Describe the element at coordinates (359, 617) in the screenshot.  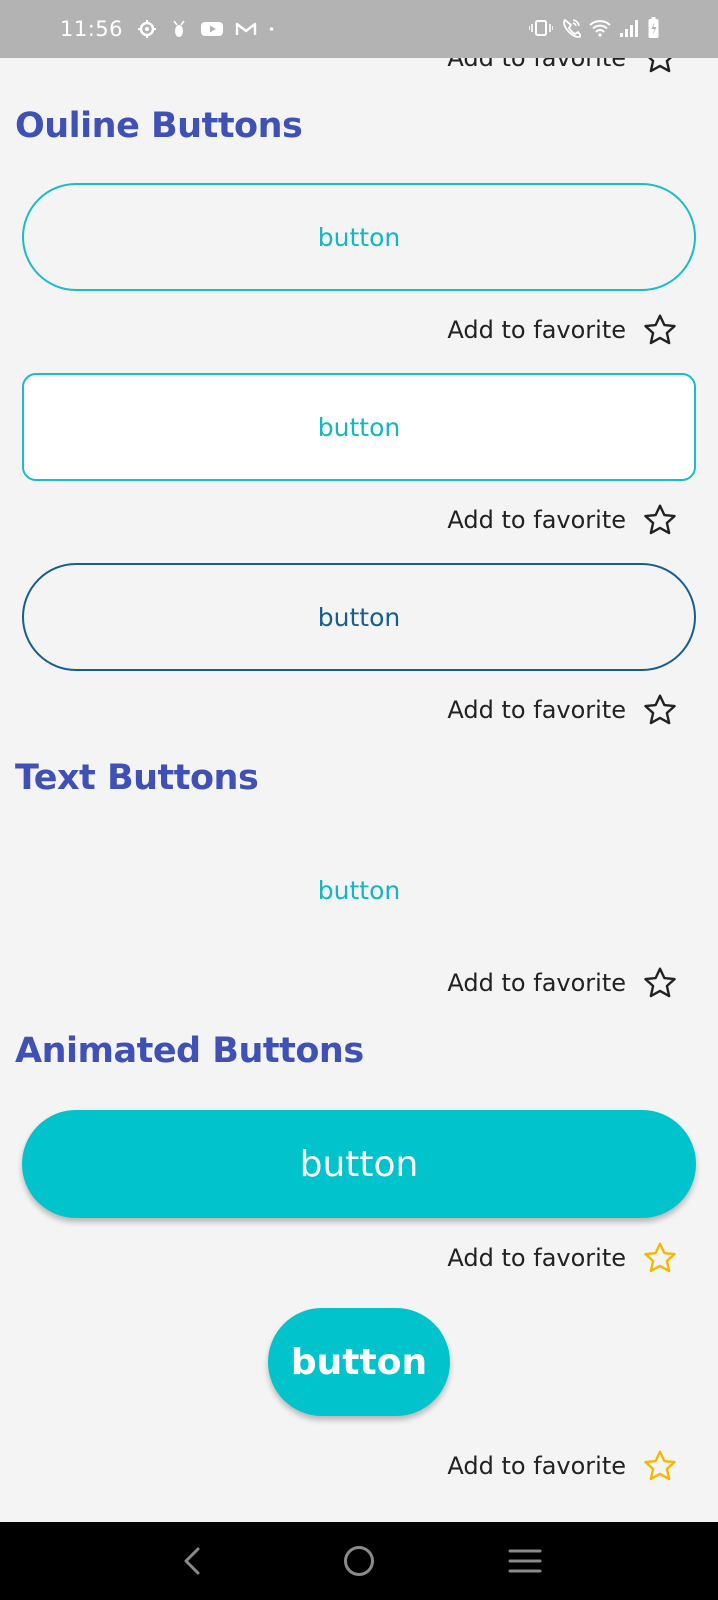
I see `outline-pill-blue-button: button` at that location.